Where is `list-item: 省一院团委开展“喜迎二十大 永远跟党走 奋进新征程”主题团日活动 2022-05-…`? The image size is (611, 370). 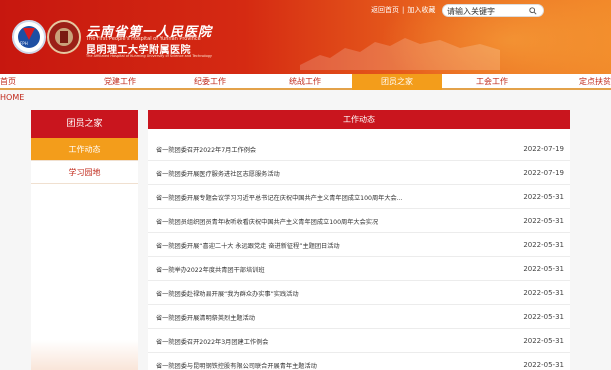 list-item: 省一院团委开展“喜迎二十大 永远跟党走 奋进新征程”主题团日活动 2022-05-… is located at coordinates (359, 245).